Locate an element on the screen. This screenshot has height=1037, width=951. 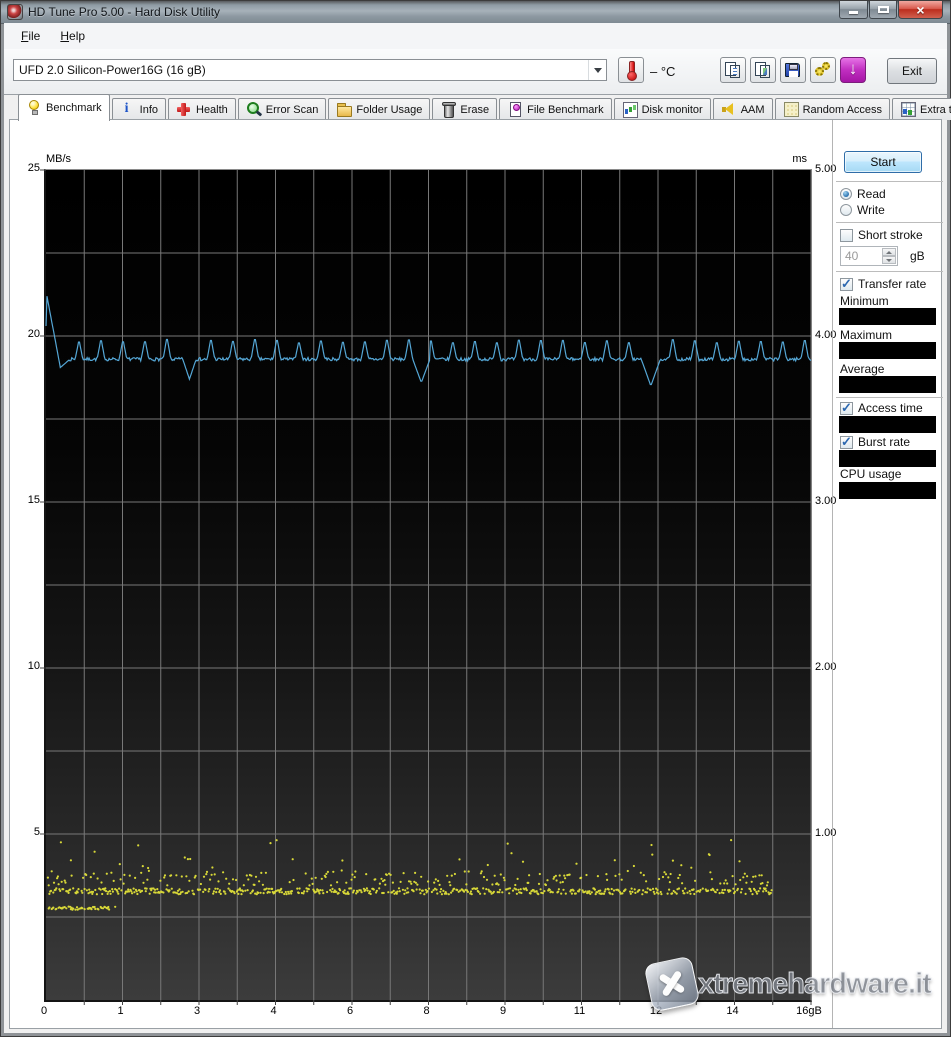
tab-label: Info is located at coordinates (148, 109).